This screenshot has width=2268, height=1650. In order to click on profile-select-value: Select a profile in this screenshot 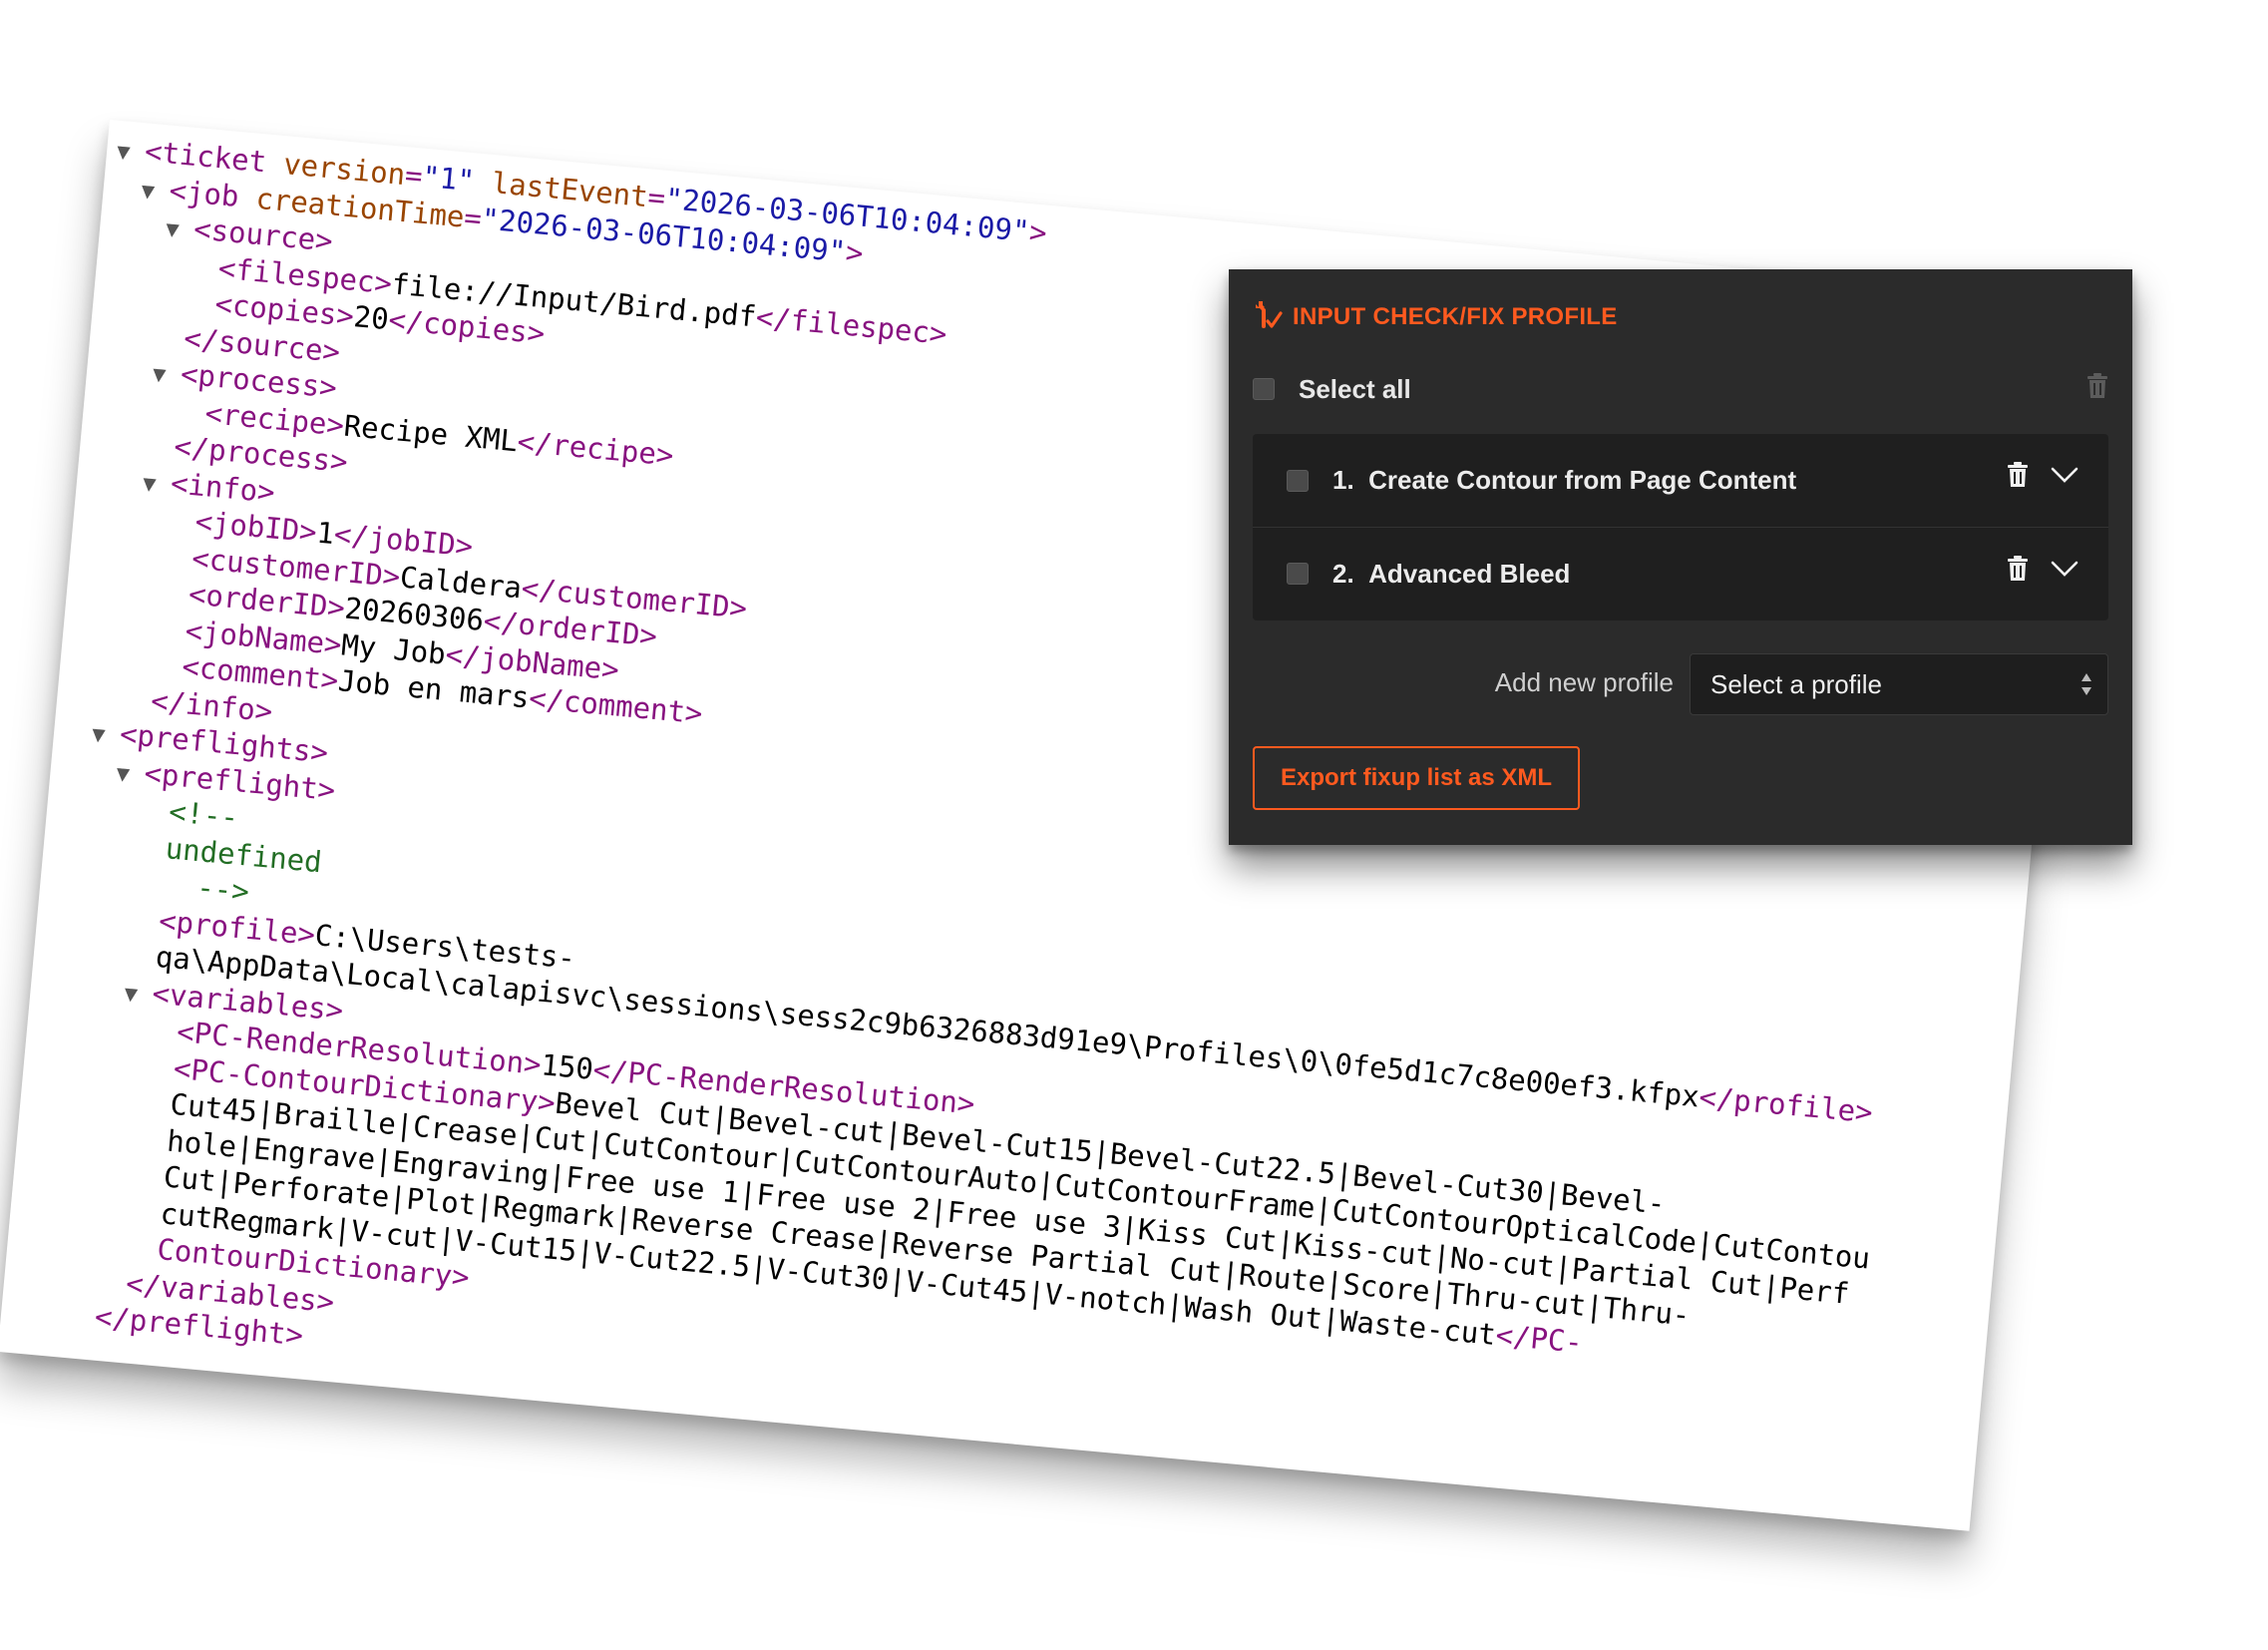, I will do `click(1796, 683)`.